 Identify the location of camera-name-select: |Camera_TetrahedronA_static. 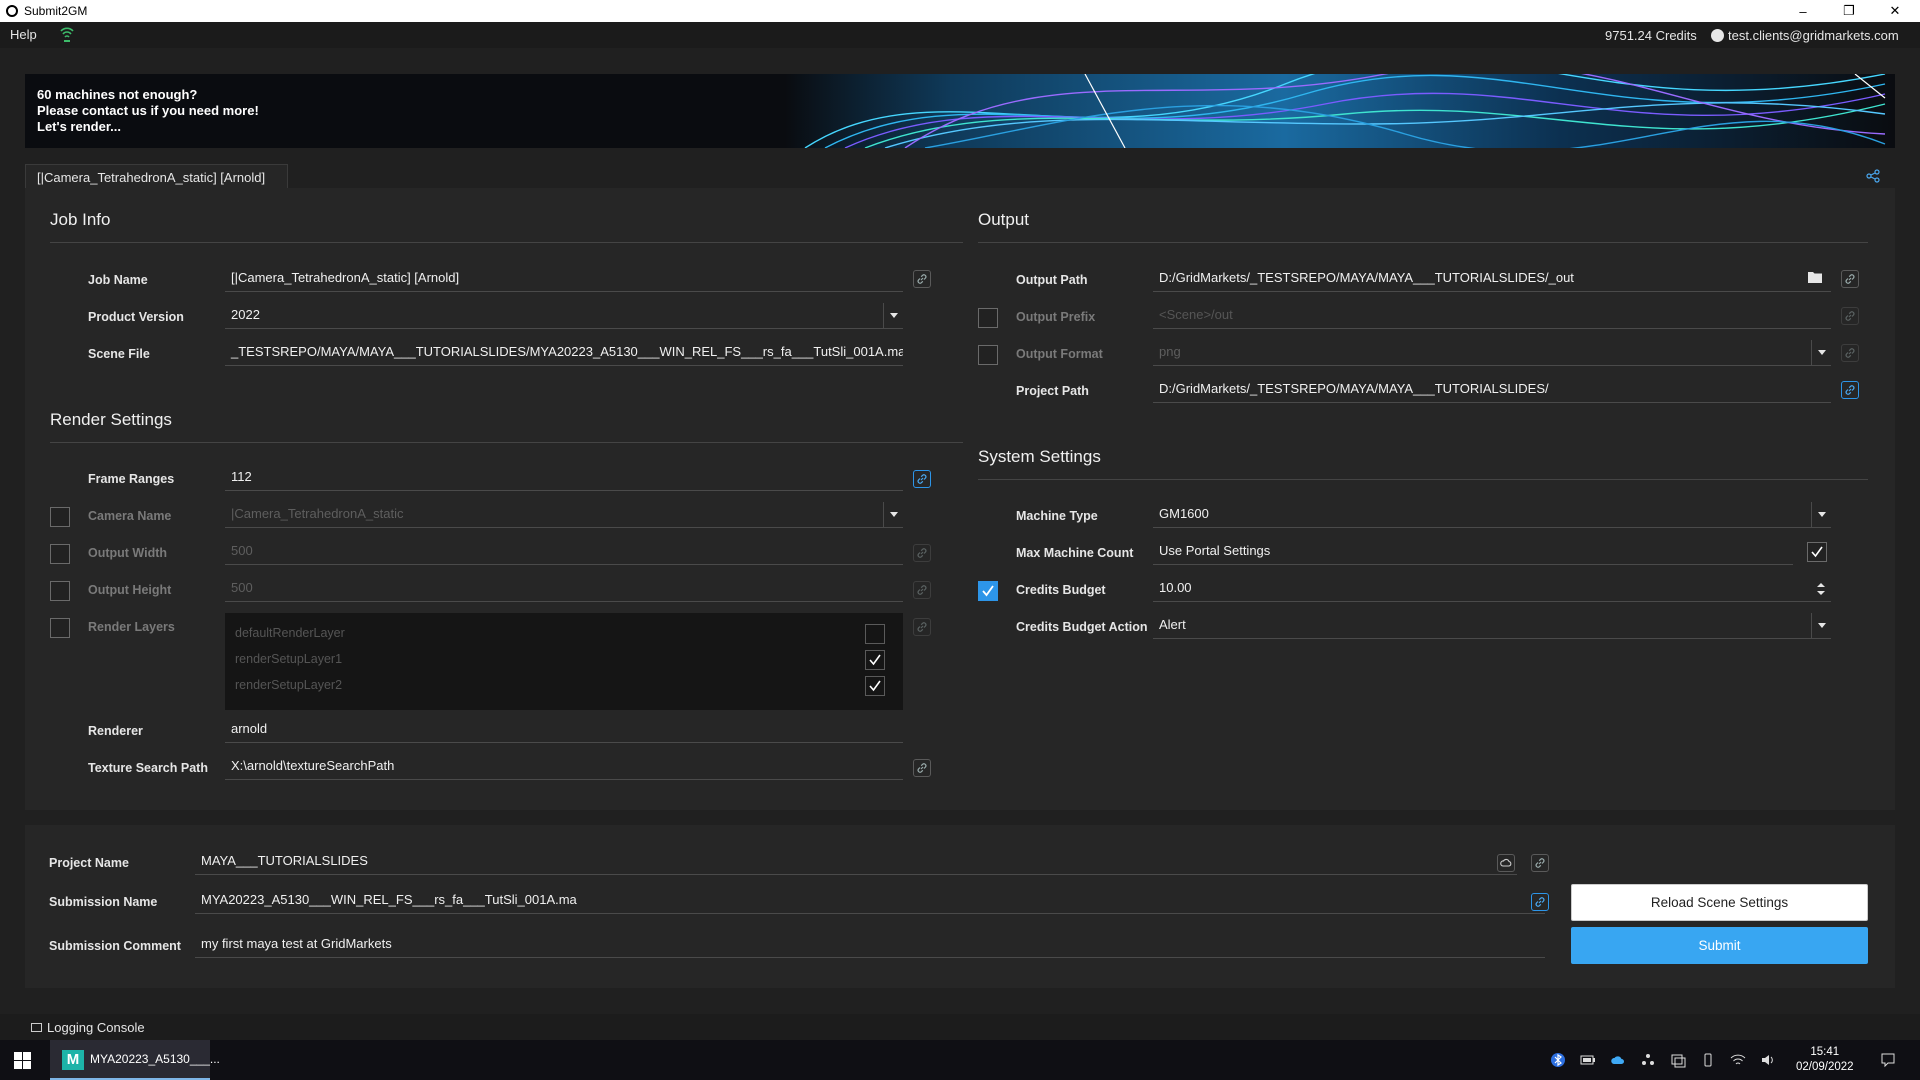
(564, 515).